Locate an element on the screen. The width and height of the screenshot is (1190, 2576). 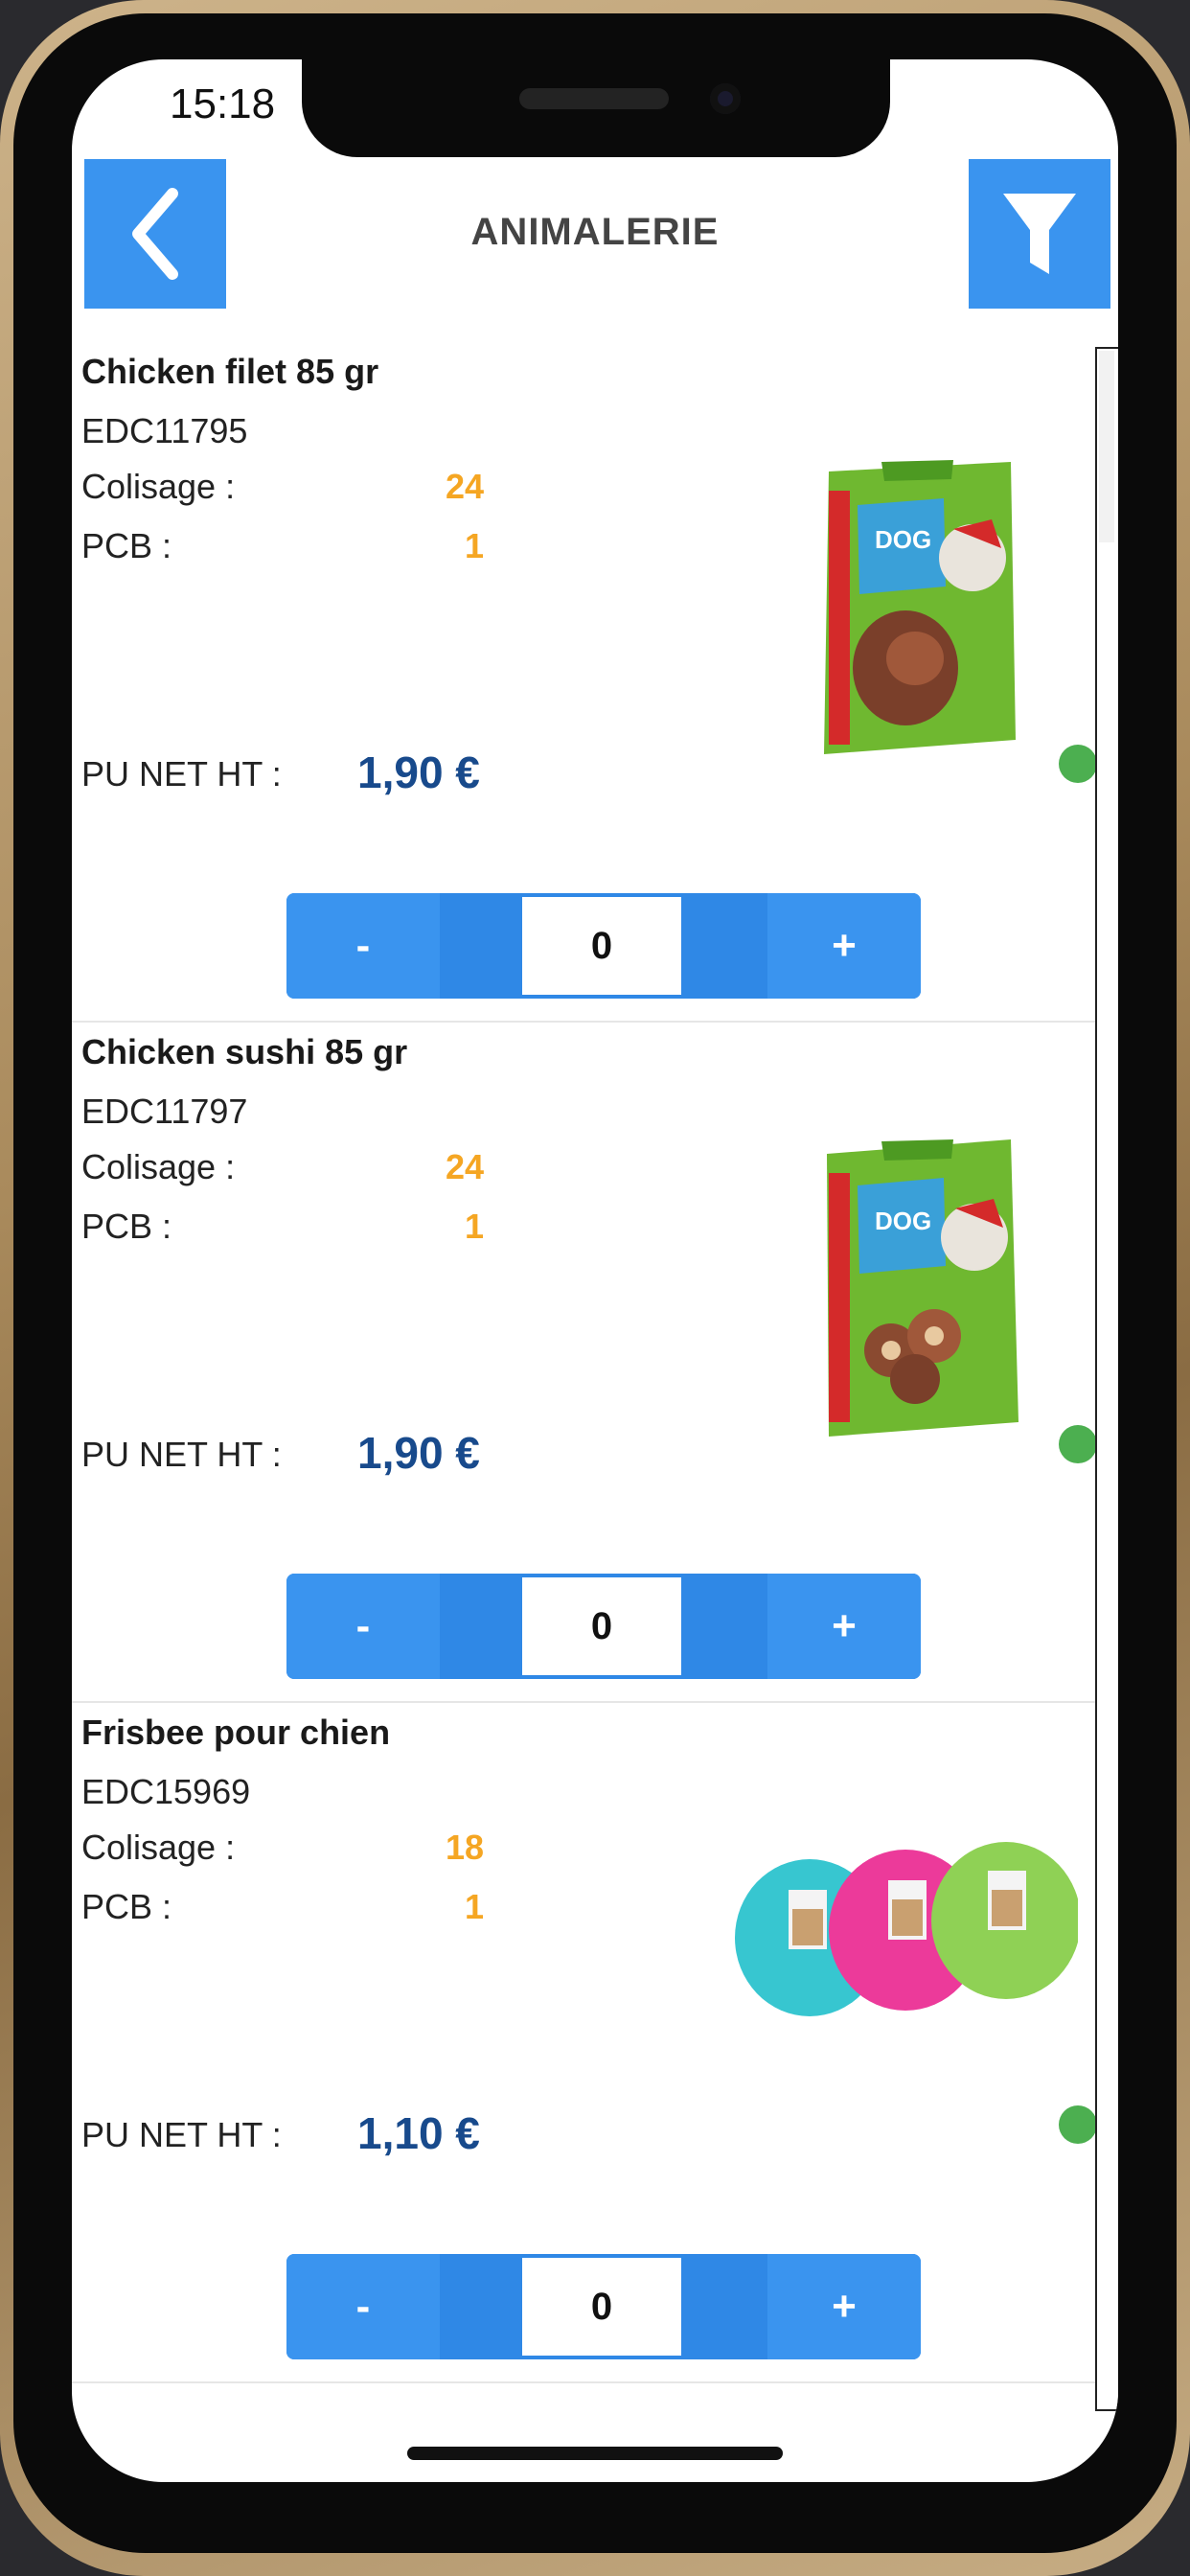
speaker is located at coordinates (594, 98).